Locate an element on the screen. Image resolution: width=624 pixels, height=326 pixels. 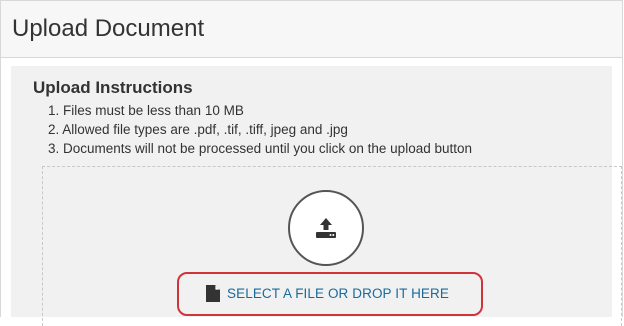
file-icon is located at coordinates (213, 293).